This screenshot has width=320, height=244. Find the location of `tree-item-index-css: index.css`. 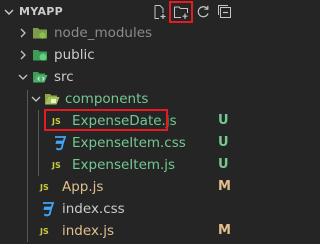

tree-item-index-css: index.css is located at coordinates (123, 209).